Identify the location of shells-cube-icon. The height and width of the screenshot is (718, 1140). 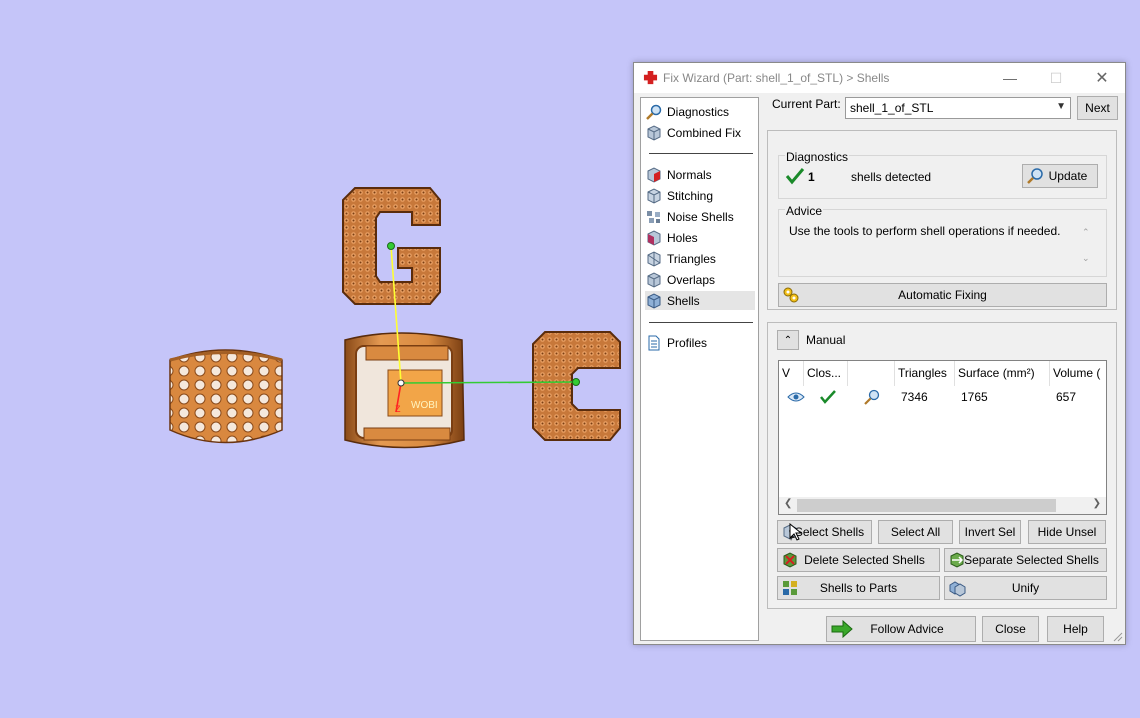
(654, 300).